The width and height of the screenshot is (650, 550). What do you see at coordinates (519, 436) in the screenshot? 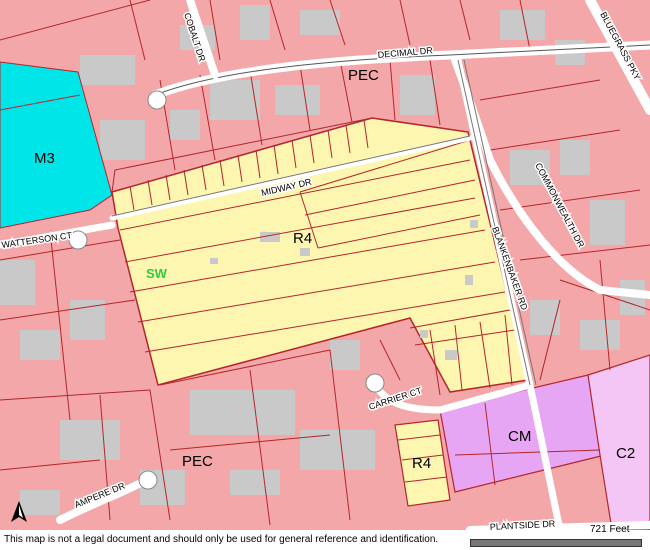
I see `zone-label-cm: CM` at bounding box center [519, 436].